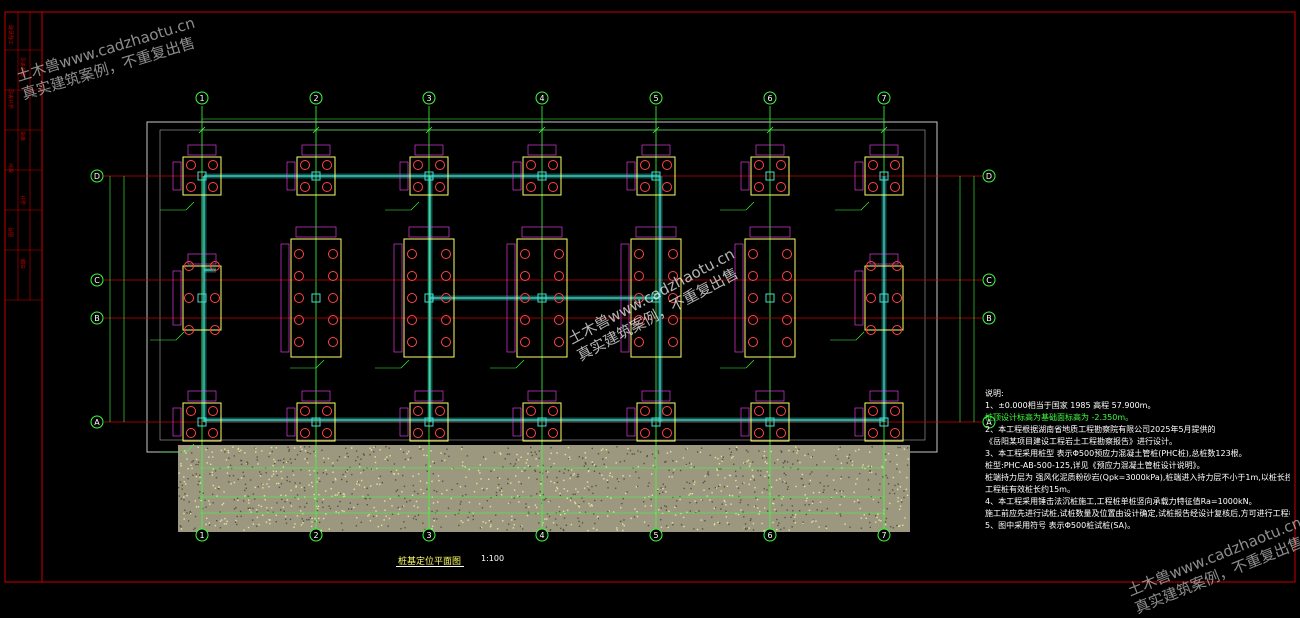  What do you see at coordinates (177, 298) in the screenshot?
I see `cap-dimension` at bounding box center [177, 298].